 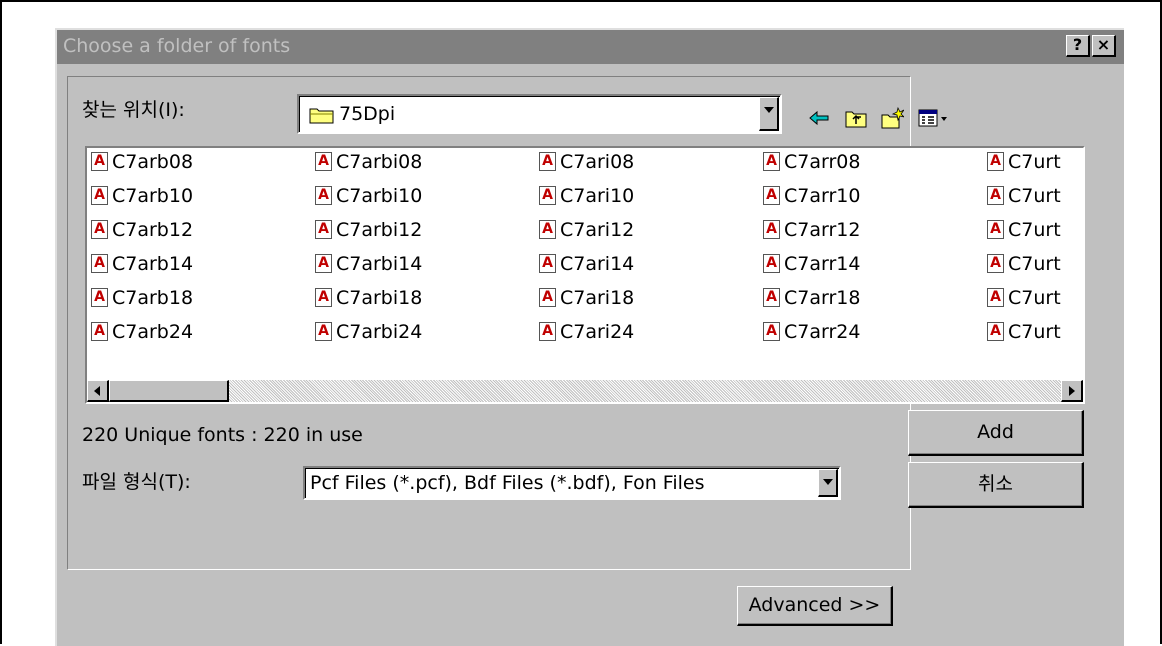 I want to click on list-item: A C7arbi12, so click(x=368, y=230).